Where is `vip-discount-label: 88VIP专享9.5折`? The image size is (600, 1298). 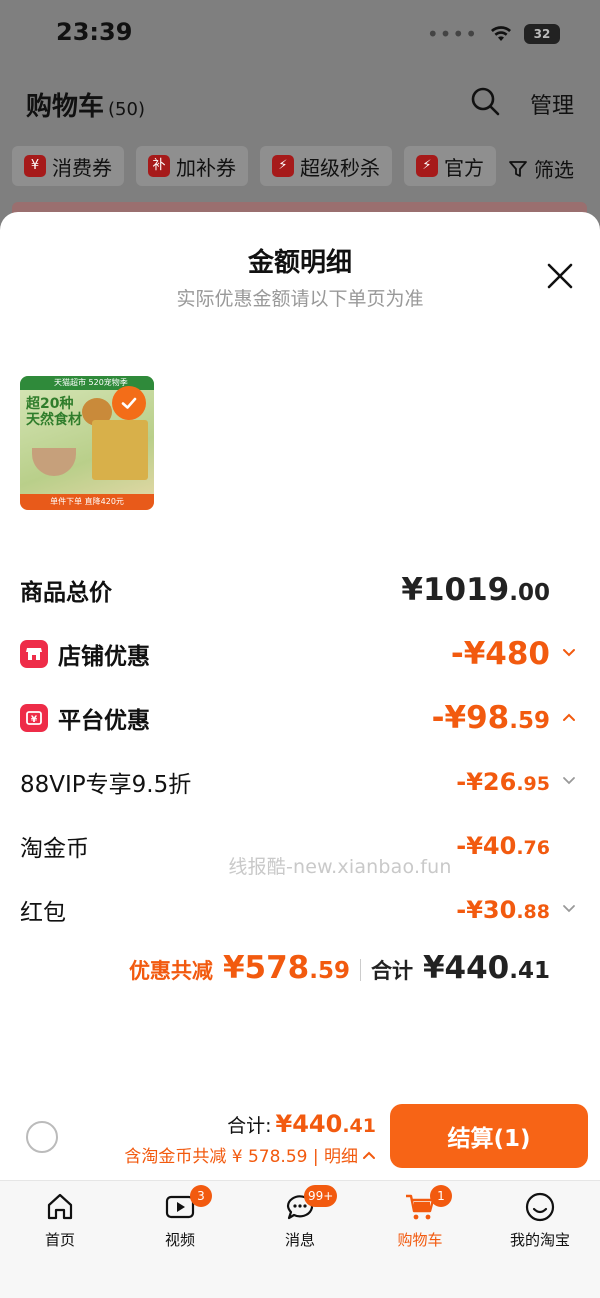
vip-discount-label: 88VIP专享9.5折 is located at coordinates (106, 785).